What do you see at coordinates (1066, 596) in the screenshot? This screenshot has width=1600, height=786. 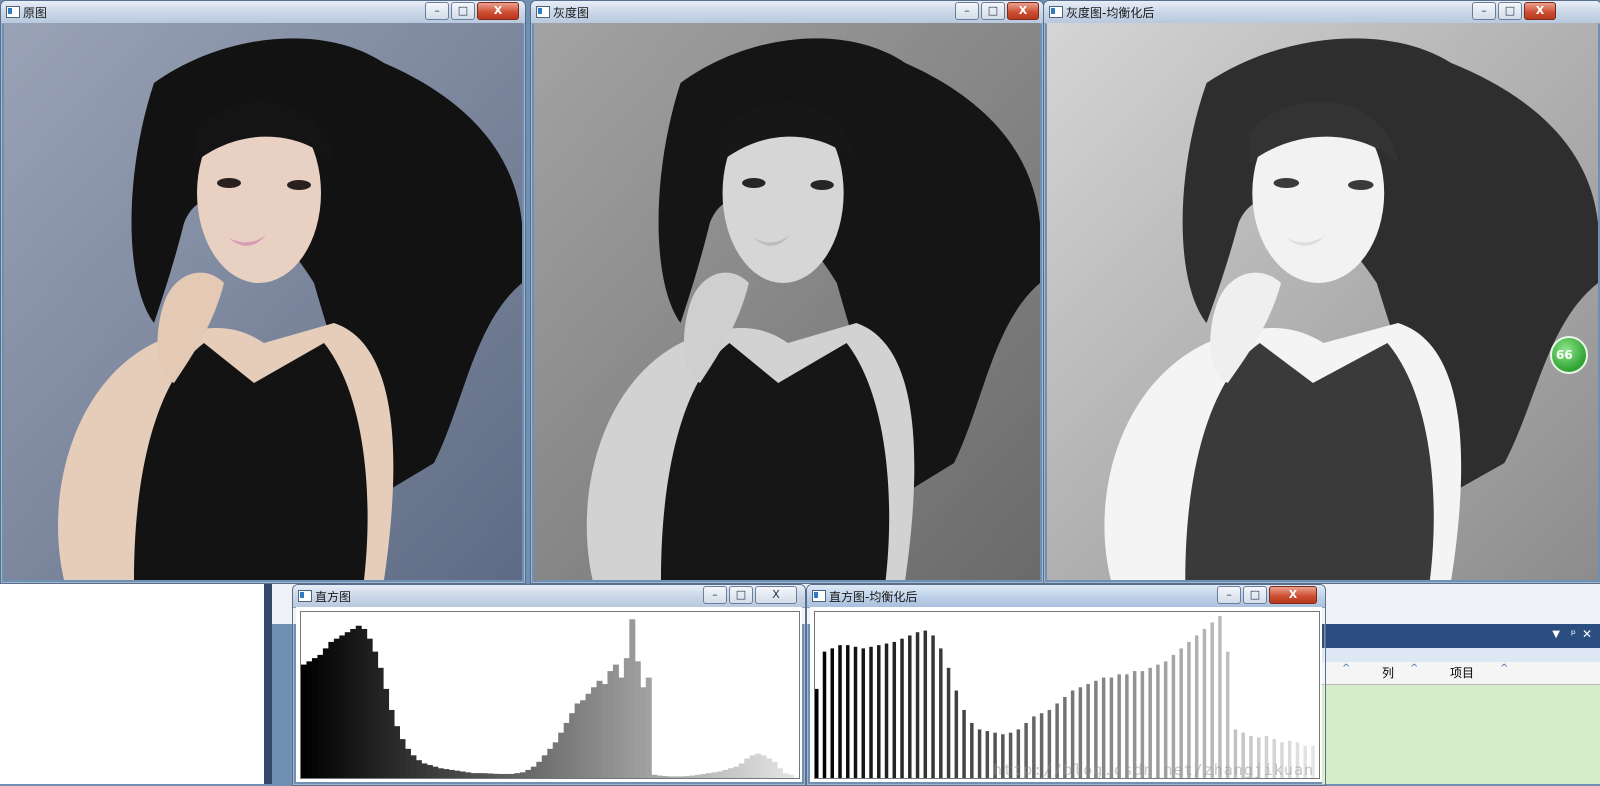 I see `titlebar: 直方图-均衡化后 – □ X` at bounding box center [1066, 596].